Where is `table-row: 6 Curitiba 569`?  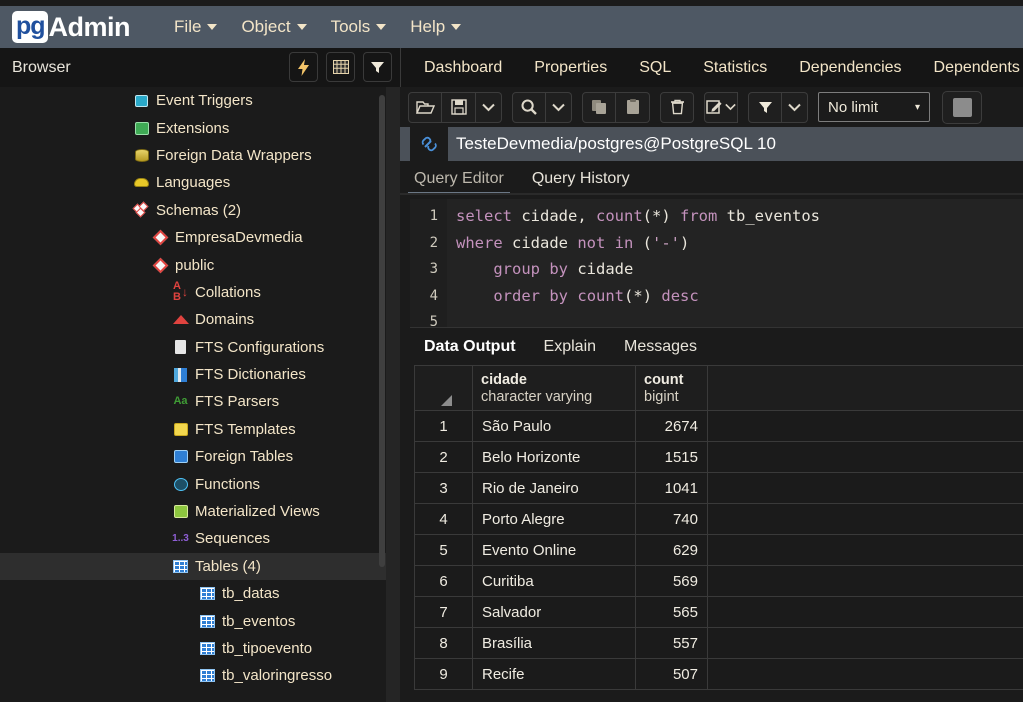
table-row: 6 Curitiba 569 is located at coordinates (718, 581).